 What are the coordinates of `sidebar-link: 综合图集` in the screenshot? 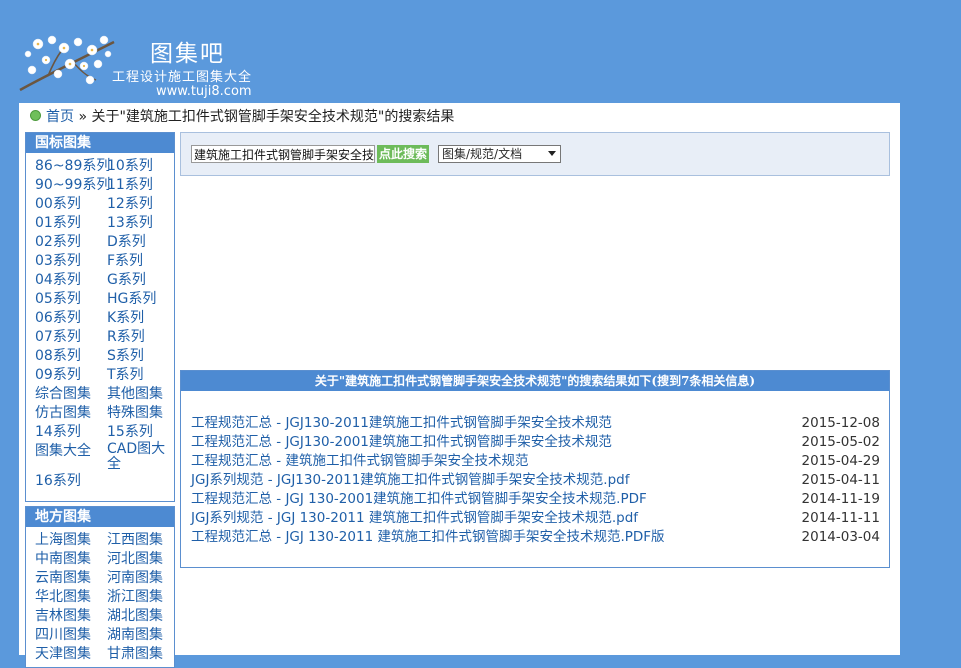 It's located at (71, 394).